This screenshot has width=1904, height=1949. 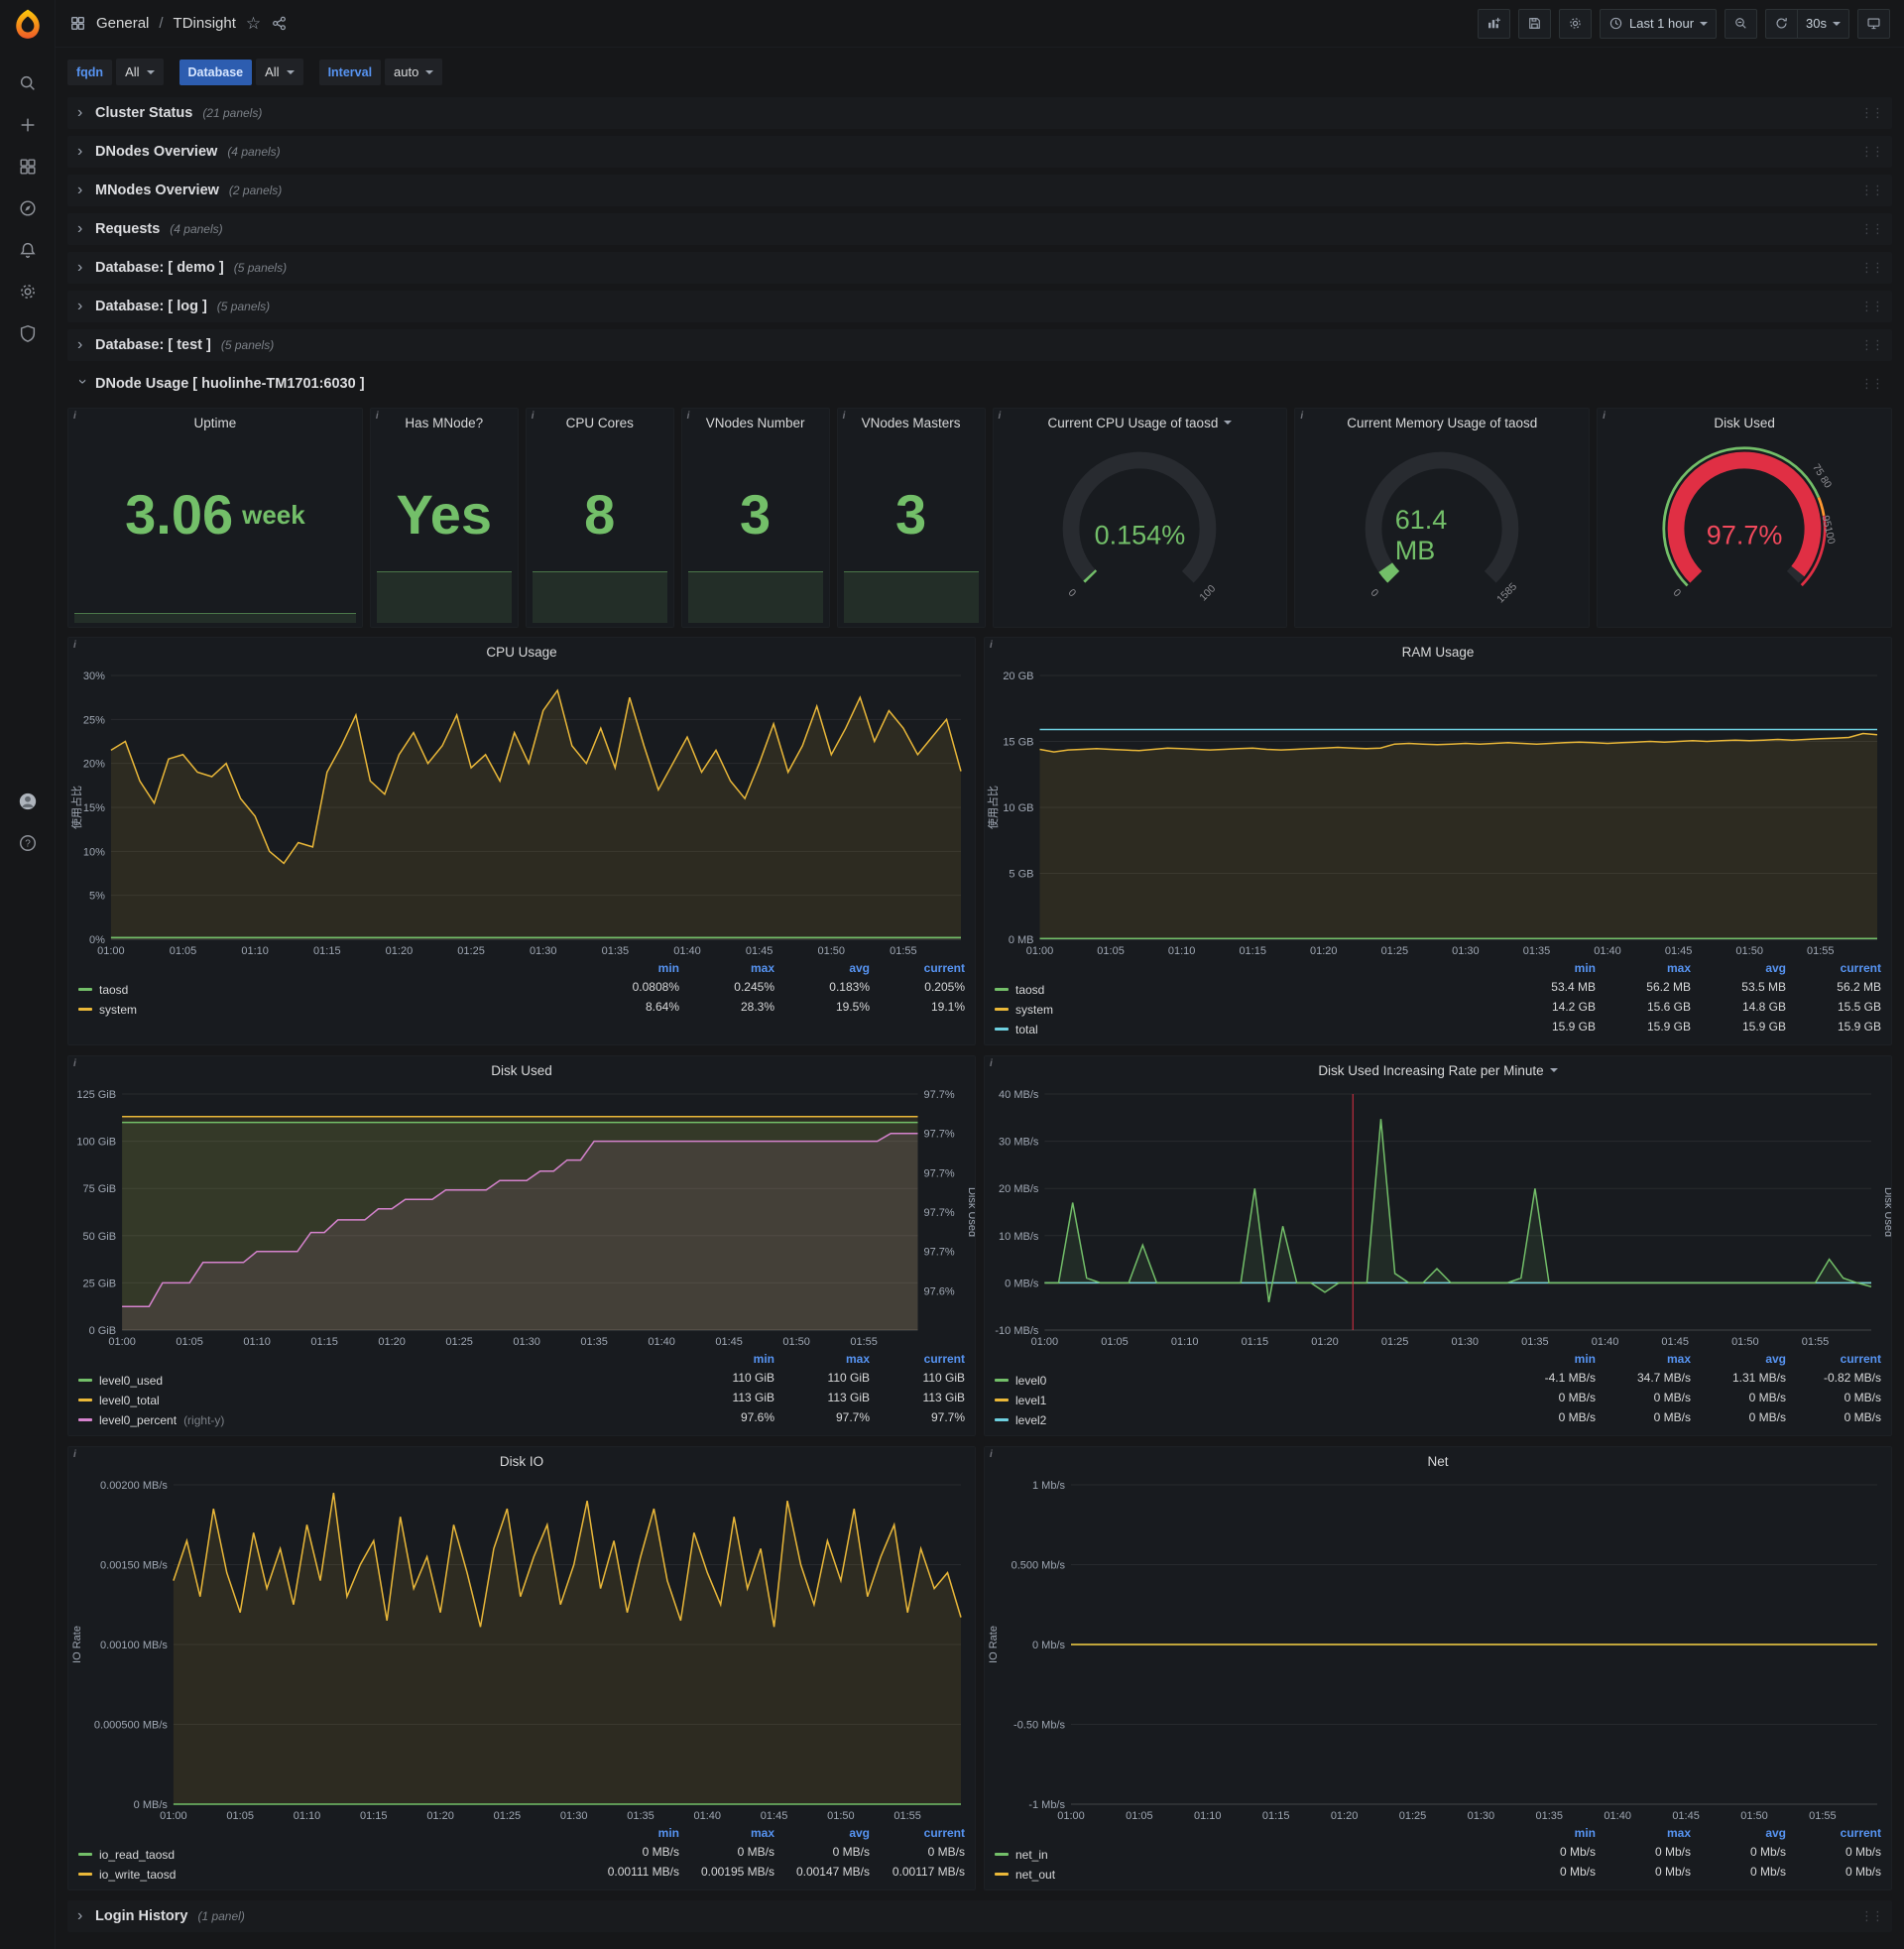 I want to click on help-icon: ?, so click(x=28, y=843).